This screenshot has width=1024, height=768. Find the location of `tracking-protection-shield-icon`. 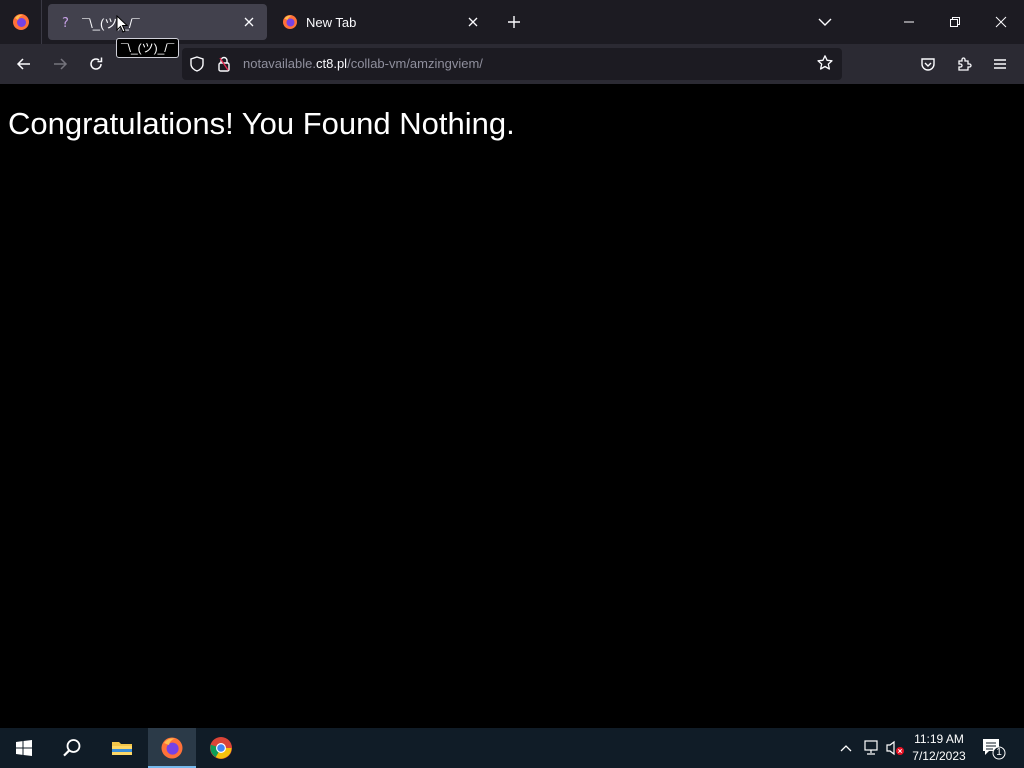

tracking-protection-shield-icon is located at coordinates (197, 66).